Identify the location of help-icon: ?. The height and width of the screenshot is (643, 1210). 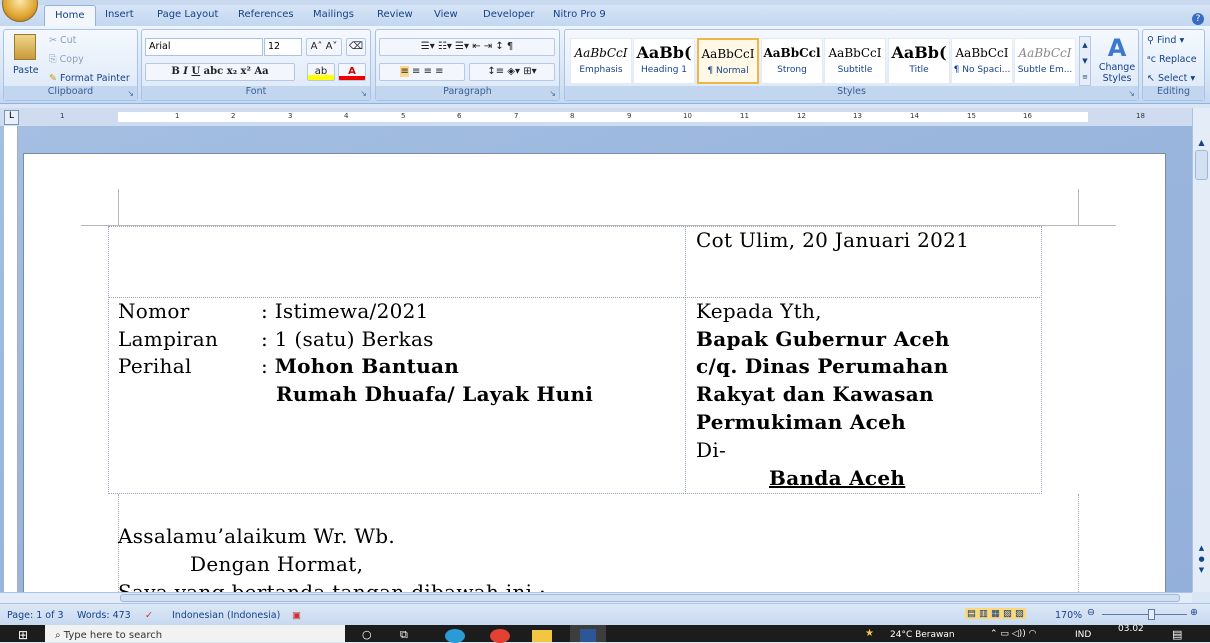
(1198, 19).